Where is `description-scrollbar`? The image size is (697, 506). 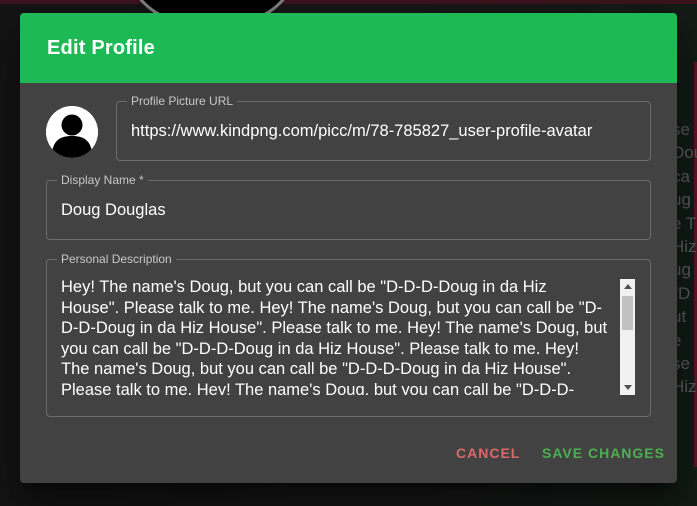 description-scrollbar is located at coordinates (627, 337).